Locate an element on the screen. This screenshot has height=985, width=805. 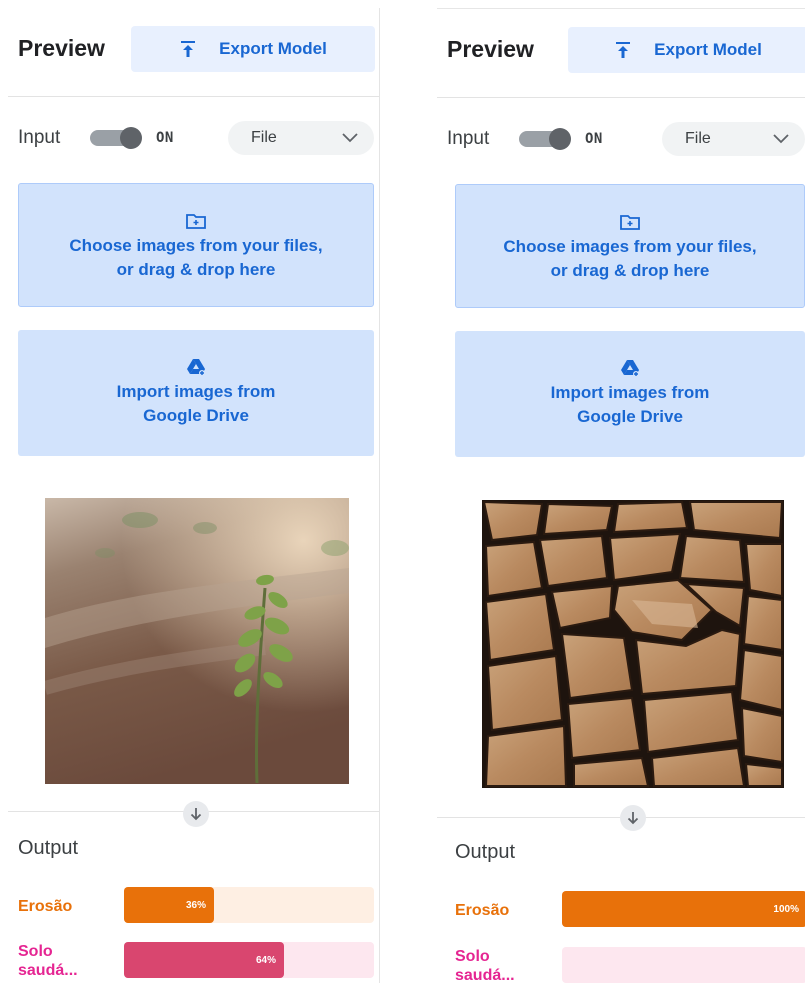
class-row-erosao: Erosão 100% is located at coordinates (621, 910).